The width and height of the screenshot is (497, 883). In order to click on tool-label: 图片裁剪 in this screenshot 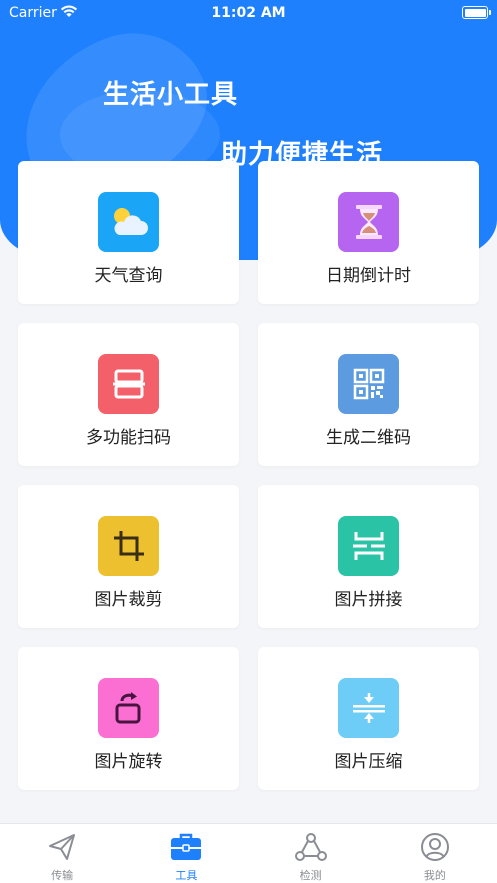, I will do `click(128, 600)`.